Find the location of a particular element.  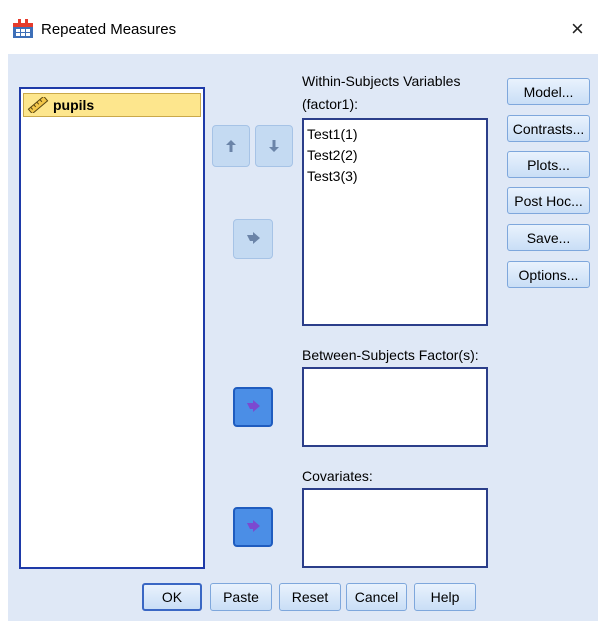

variable-item-pupils: pupils is located at coordinates (112, 105).